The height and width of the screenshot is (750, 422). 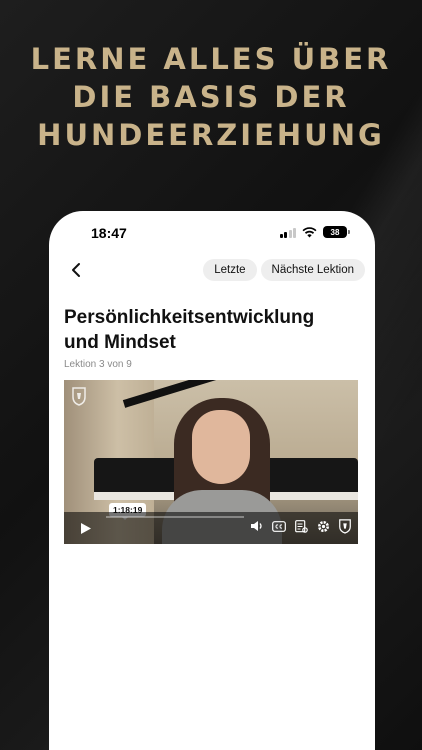 I want to click on settings-button, so click(x=323, y=526).